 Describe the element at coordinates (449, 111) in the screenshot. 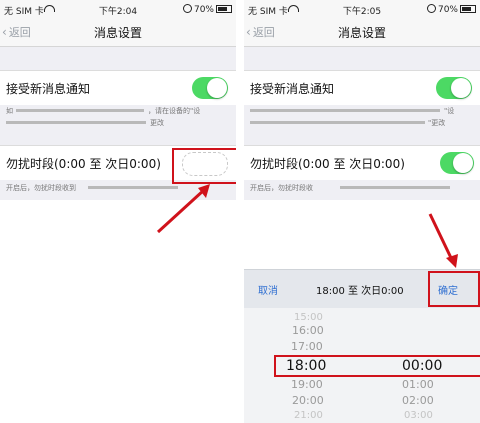

I see `notify-desc-a: "设` at that location.